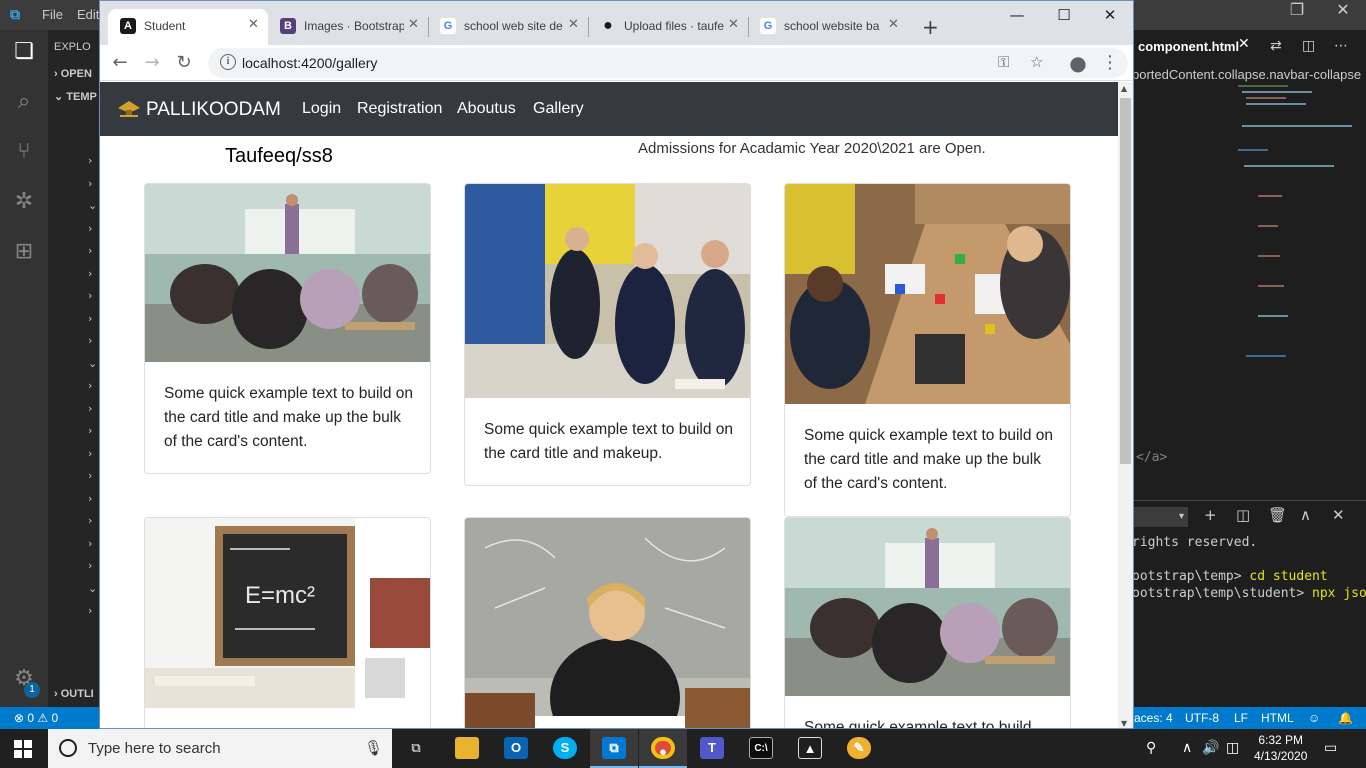 The width and height of the screenshot is (1366, 768). What do you see at coordinates (1241, 718) in the screenshot?
I see `eol-status: LF` at bounding box center [1241, 718].